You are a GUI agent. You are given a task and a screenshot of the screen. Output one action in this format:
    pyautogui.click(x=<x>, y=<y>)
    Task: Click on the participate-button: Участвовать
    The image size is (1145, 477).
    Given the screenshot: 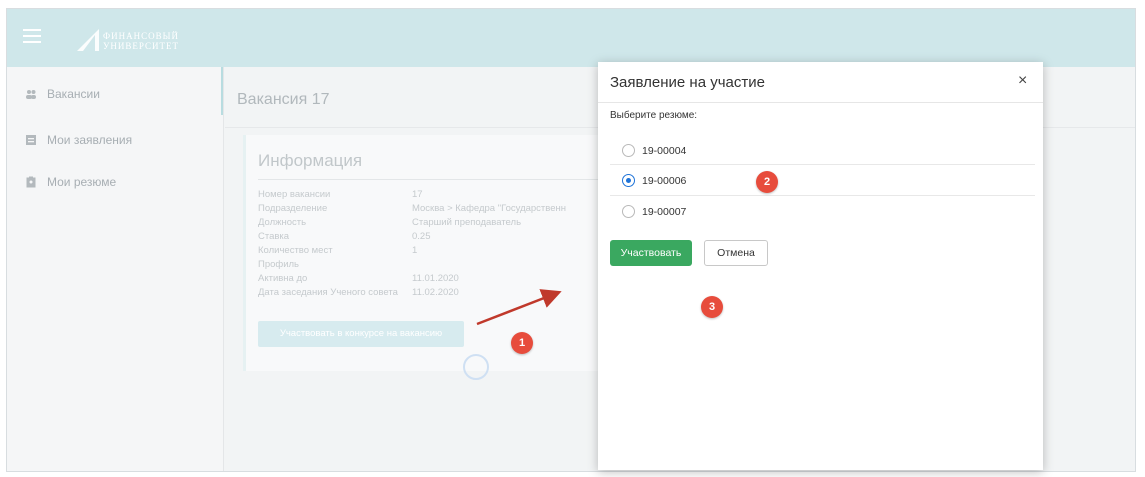 What is the action you would take?
    pyautogui.click(x=651, y=253)
    